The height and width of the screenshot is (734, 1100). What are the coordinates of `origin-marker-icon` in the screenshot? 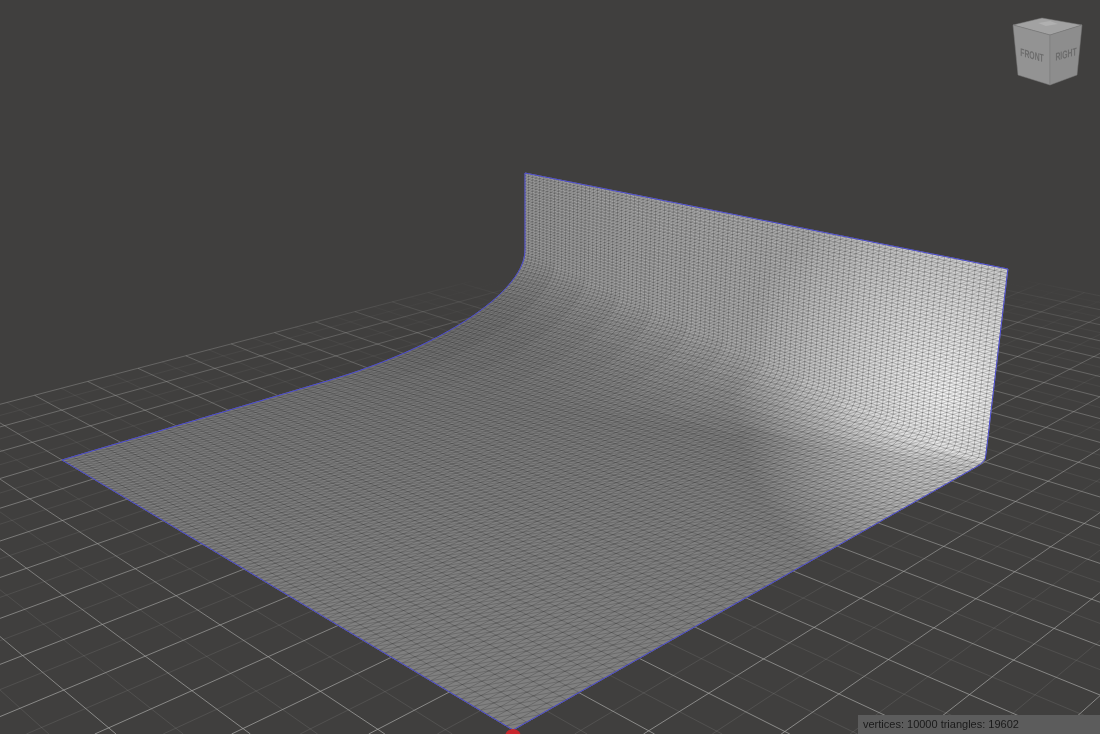 It's located at (513, 731).